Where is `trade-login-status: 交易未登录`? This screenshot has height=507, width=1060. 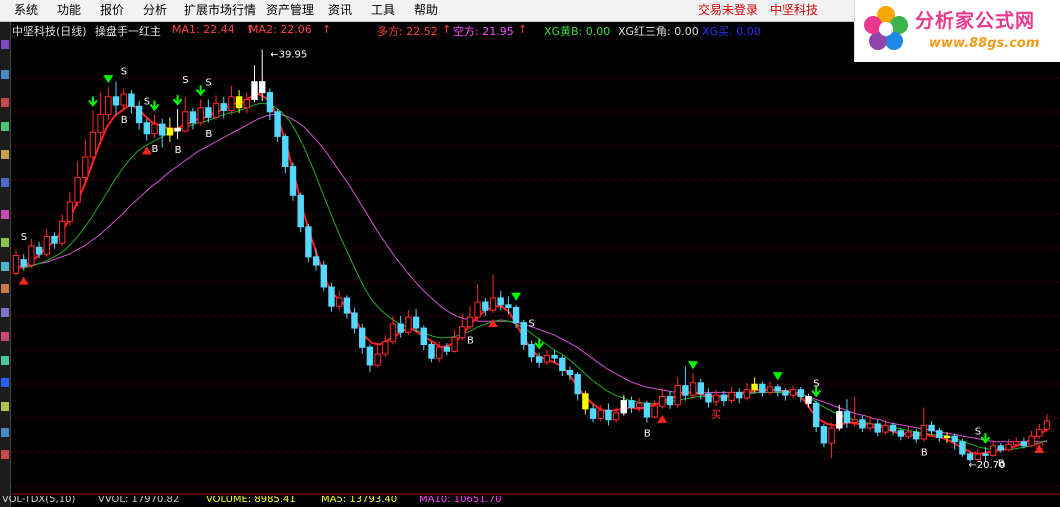
trade-login-status: 交易未登录 is located at coordinates (728, 10).